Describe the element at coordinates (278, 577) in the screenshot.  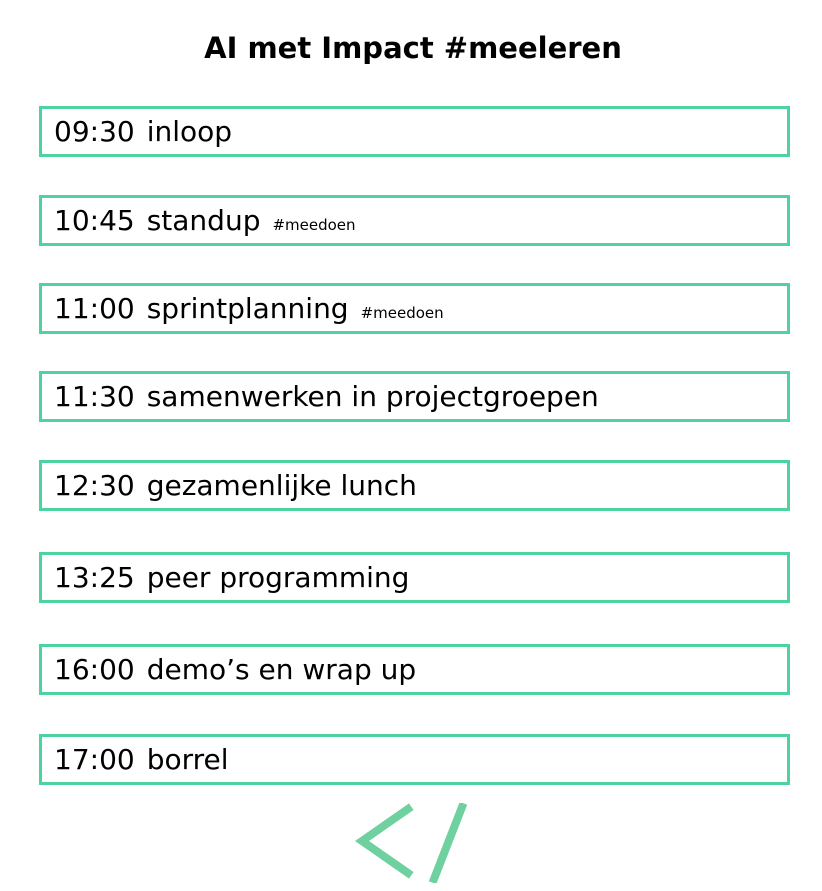
I see `agenda-item-activity: peer programming` at that location.